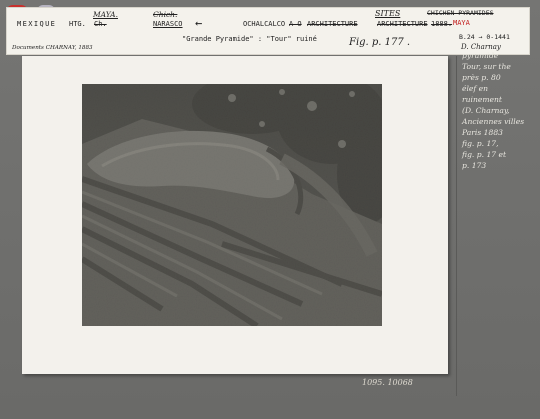 This screenshot has width=540, height=419. What do you see at coordinates (484, 154) in the screenshot?
I see `note-line: fig. p. 17 et` at bounding box center [484, 154].